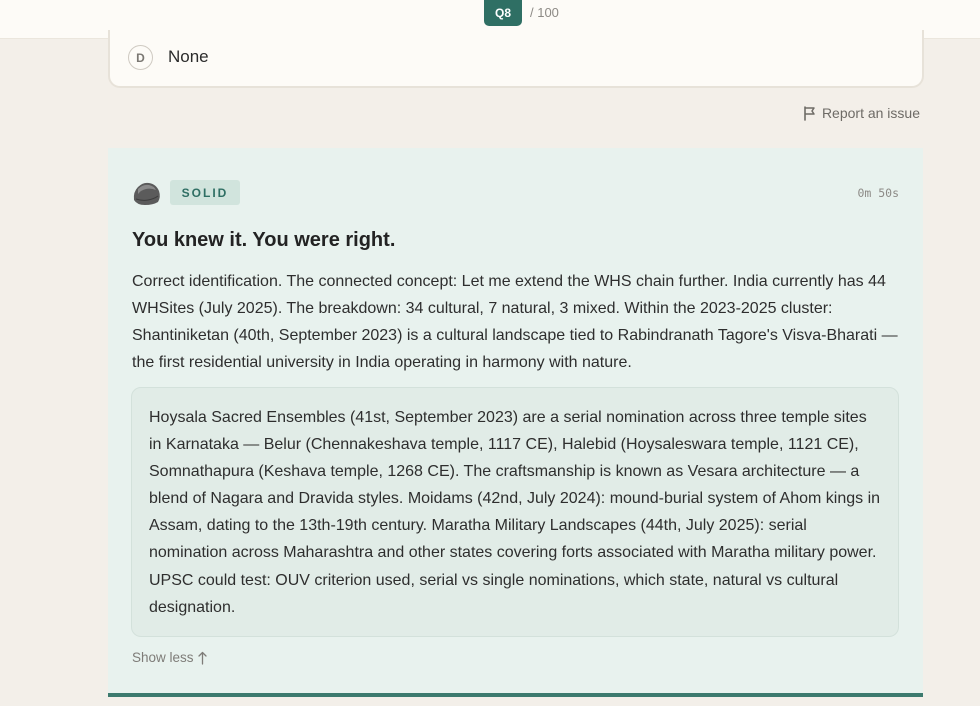  I want to click on feedback-headline: You knew it. You were right., so click(264, 240).